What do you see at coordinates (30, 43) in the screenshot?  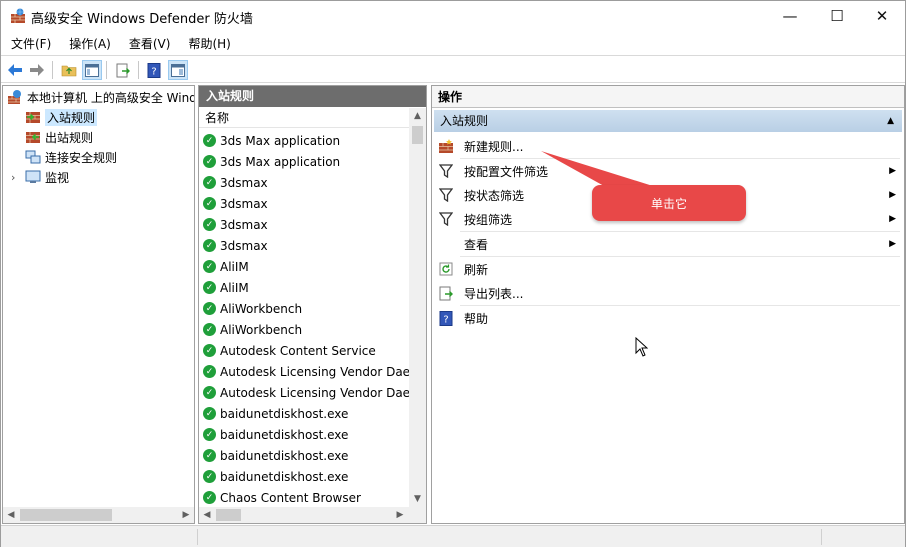 I see `menu-file: 文件(F)` at bounding box center [30, 43].